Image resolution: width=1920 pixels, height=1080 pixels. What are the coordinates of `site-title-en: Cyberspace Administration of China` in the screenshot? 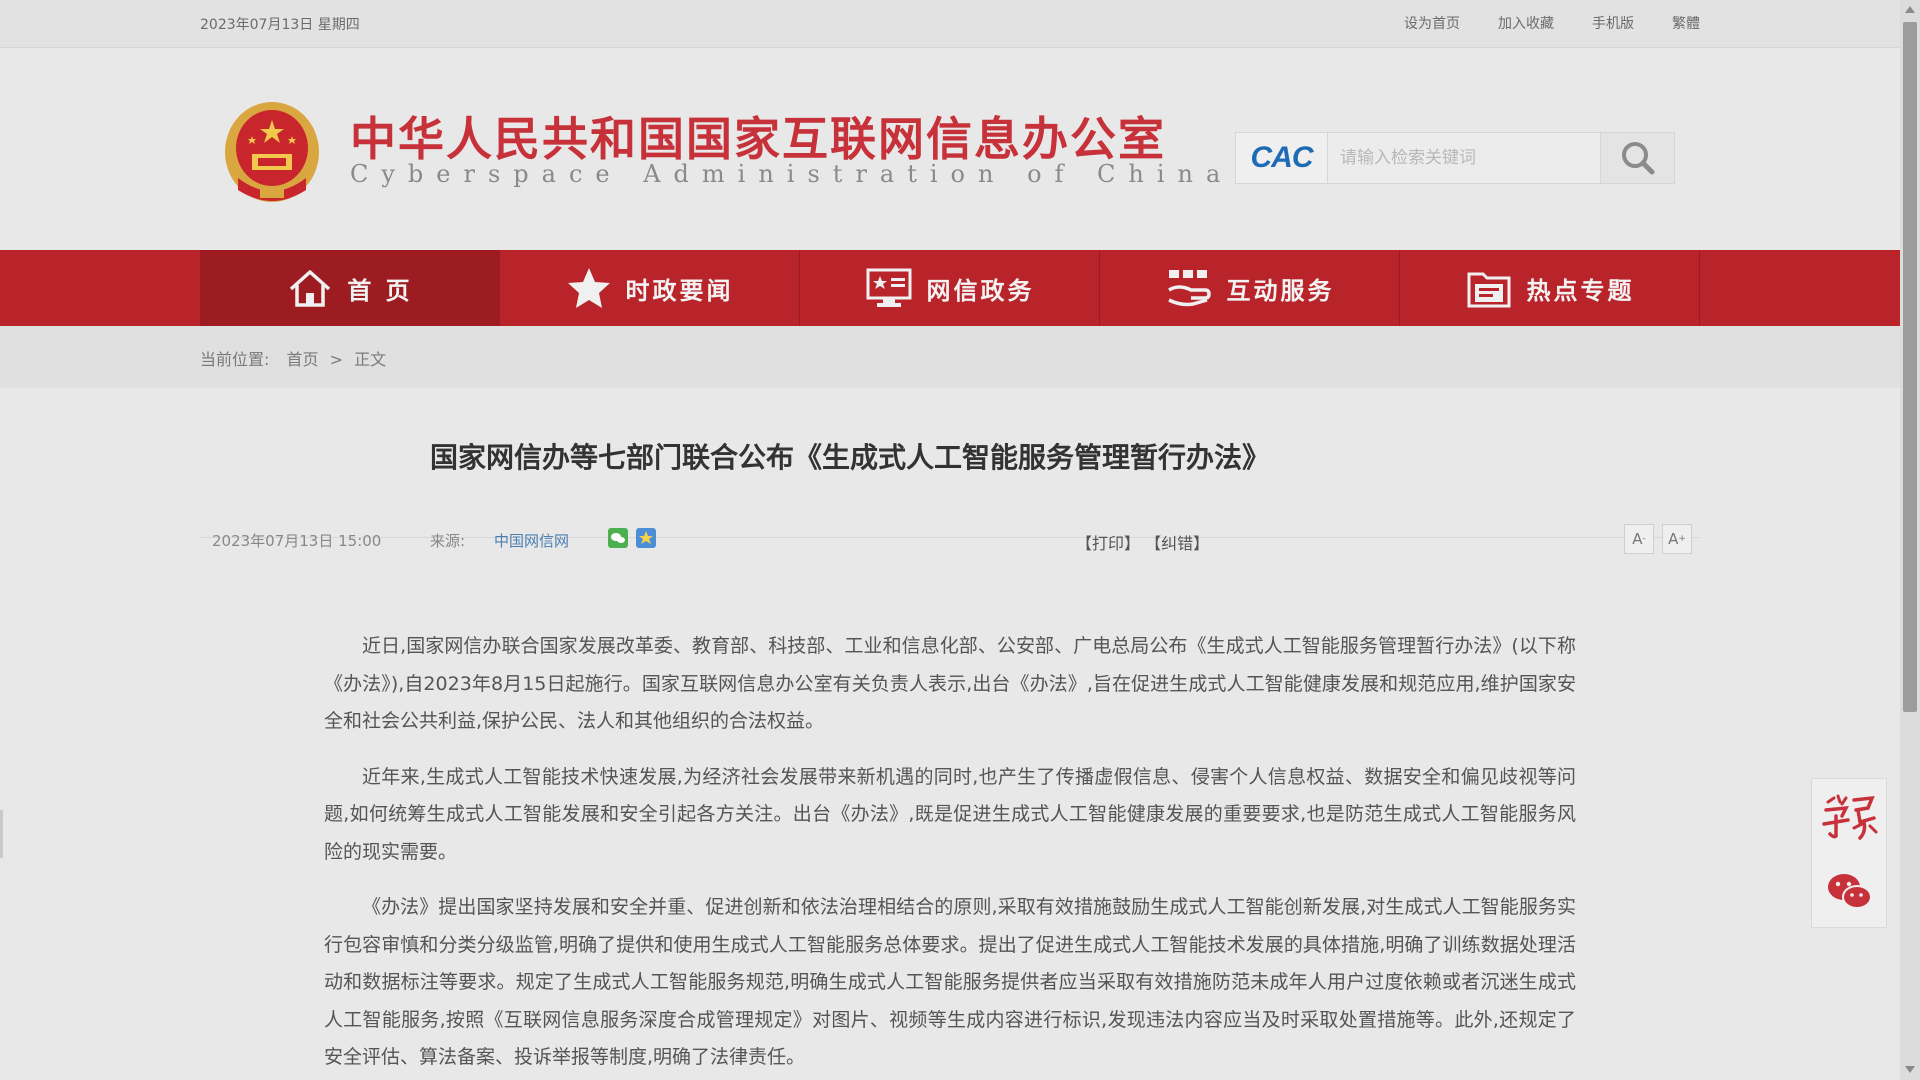 It's located at (792, 174).